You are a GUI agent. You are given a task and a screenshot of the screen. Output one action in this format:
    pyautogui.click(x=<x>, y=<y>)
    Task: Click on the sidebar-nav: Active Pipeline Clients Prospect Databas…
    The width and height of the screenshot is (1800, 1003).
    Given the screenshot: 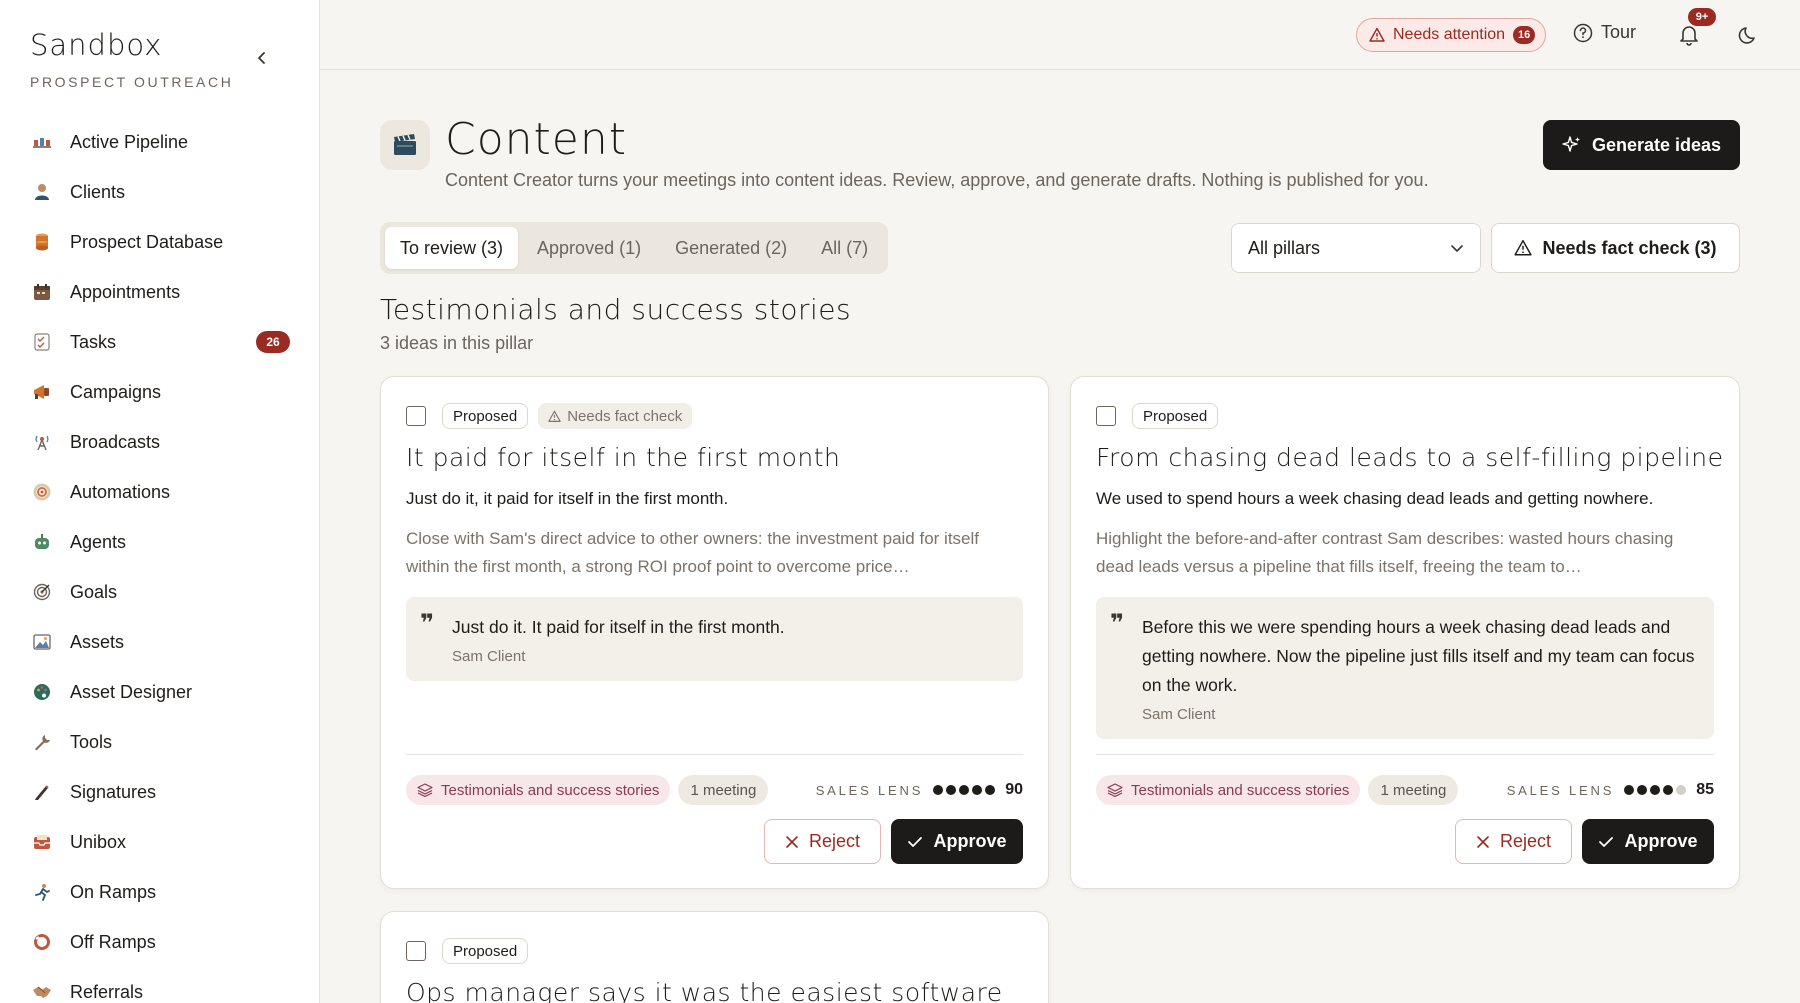 What is the action you would take?
    pyautogui.click(x=162, y=560)
    